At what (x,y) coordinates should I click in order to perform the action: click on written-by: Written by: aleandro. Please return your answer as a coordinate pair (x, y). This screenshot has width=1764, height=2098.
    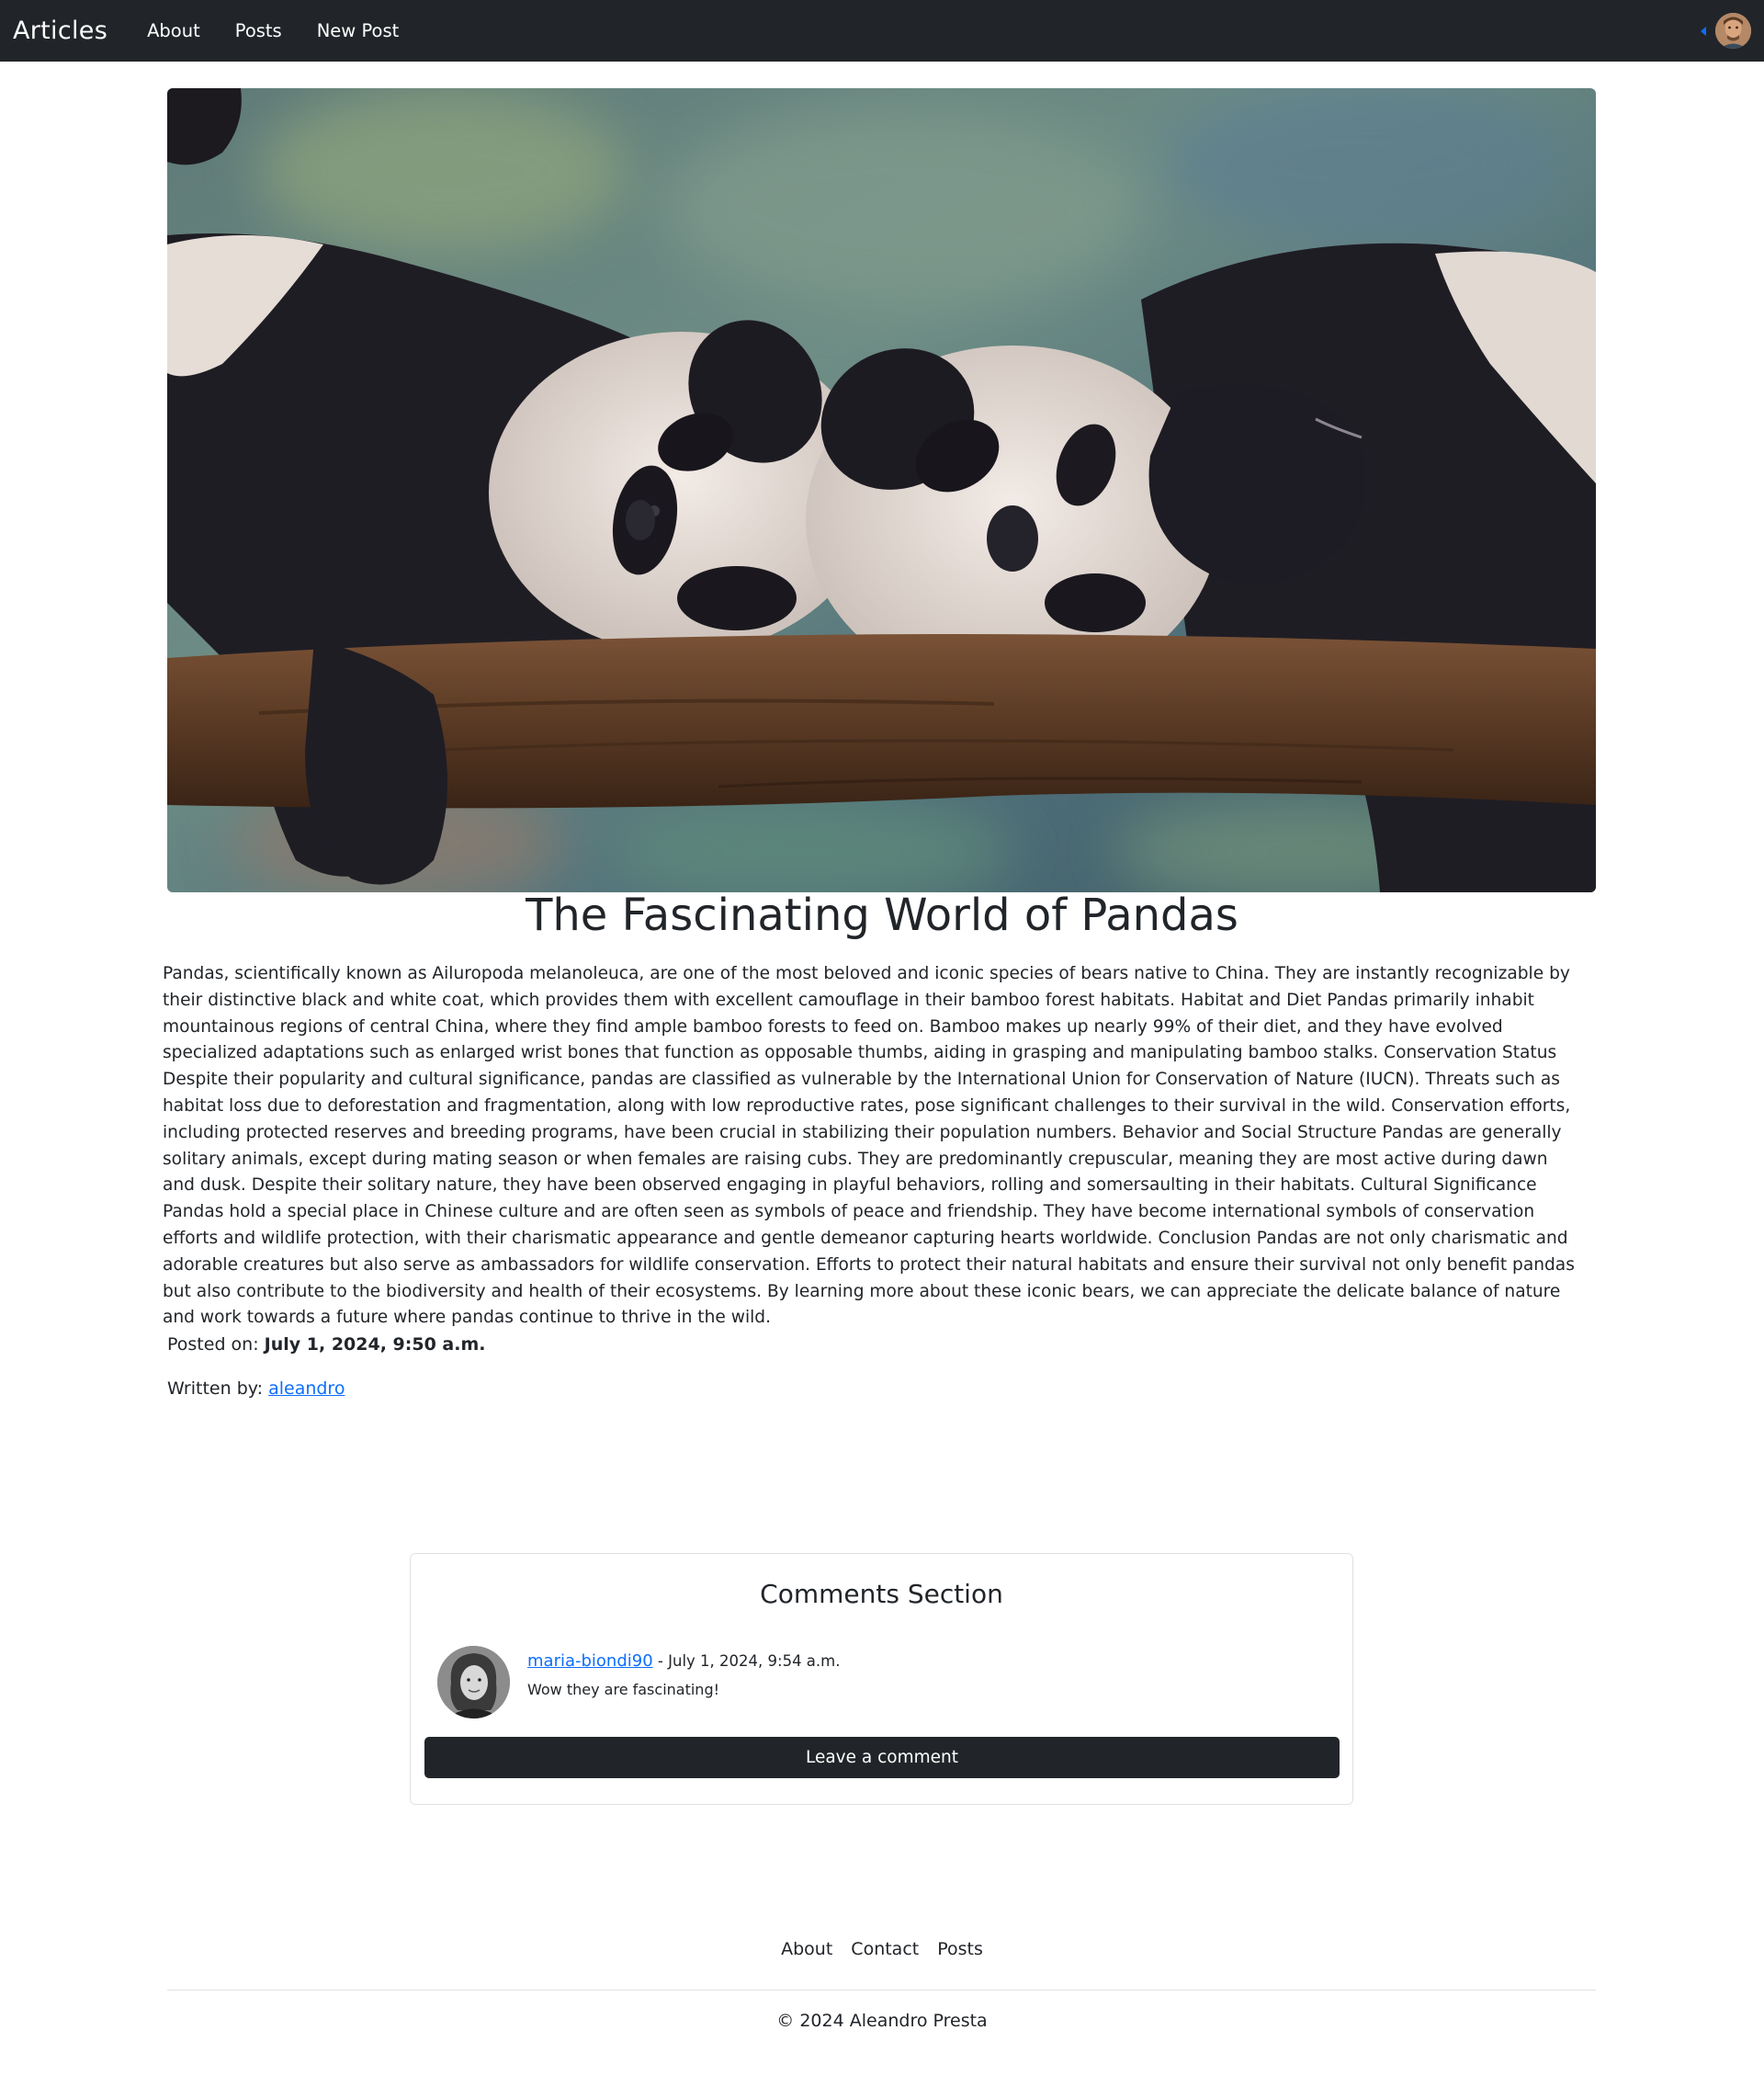
    Looking at the image, I should click on (256, 1388).